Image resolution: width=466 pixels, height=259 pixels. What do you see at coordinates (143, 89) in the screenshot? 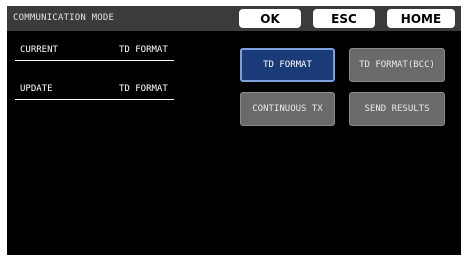
I see `update-value: TD FORMAT` at bounding box center [143, 89].